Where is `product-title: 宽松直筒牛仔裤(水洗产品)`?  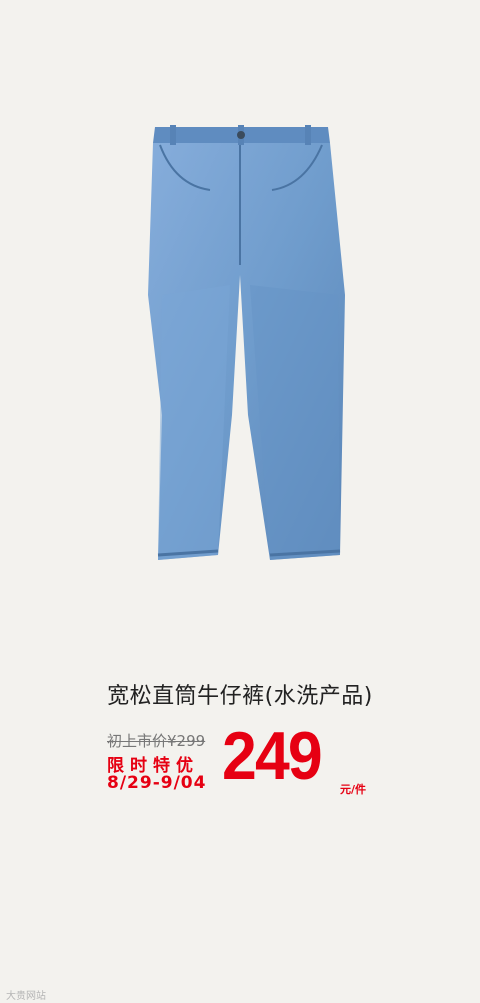
product-title: 宽松直筒牛仔裤(水洗产品) is located at coordinates (240, 696).